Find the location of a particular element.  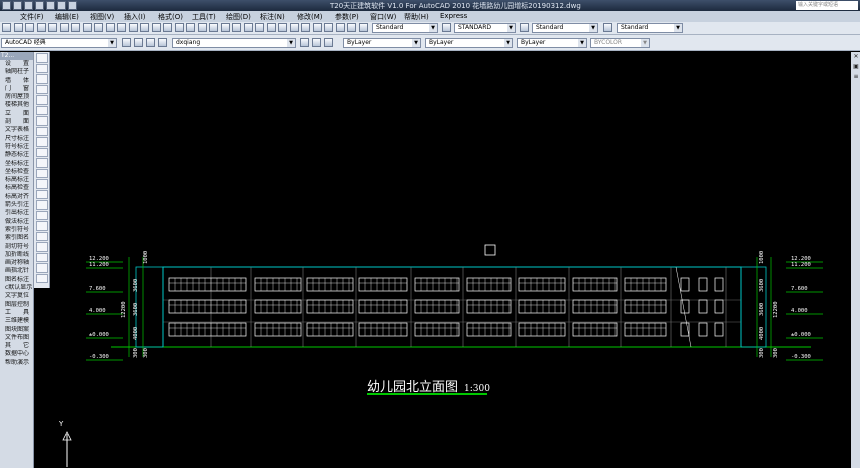

palette-item: 引出标注 is located at coordinates (16, 213).